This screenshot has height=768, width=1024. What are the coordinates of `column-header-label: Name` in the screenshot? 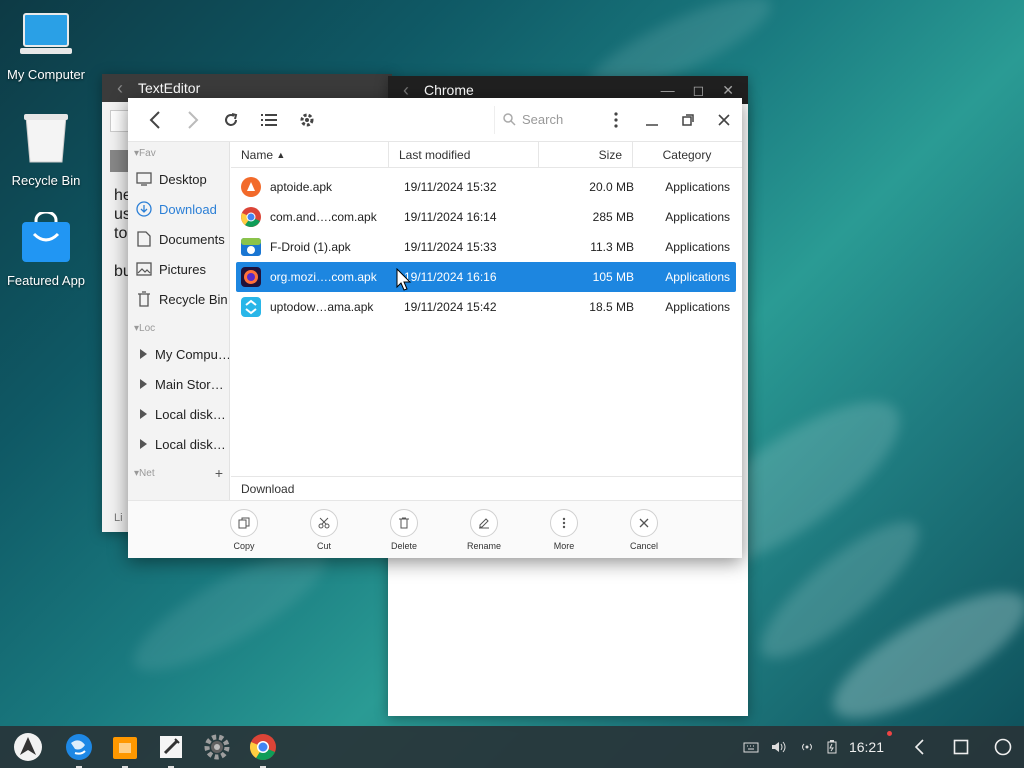 It's located at (257, 154).